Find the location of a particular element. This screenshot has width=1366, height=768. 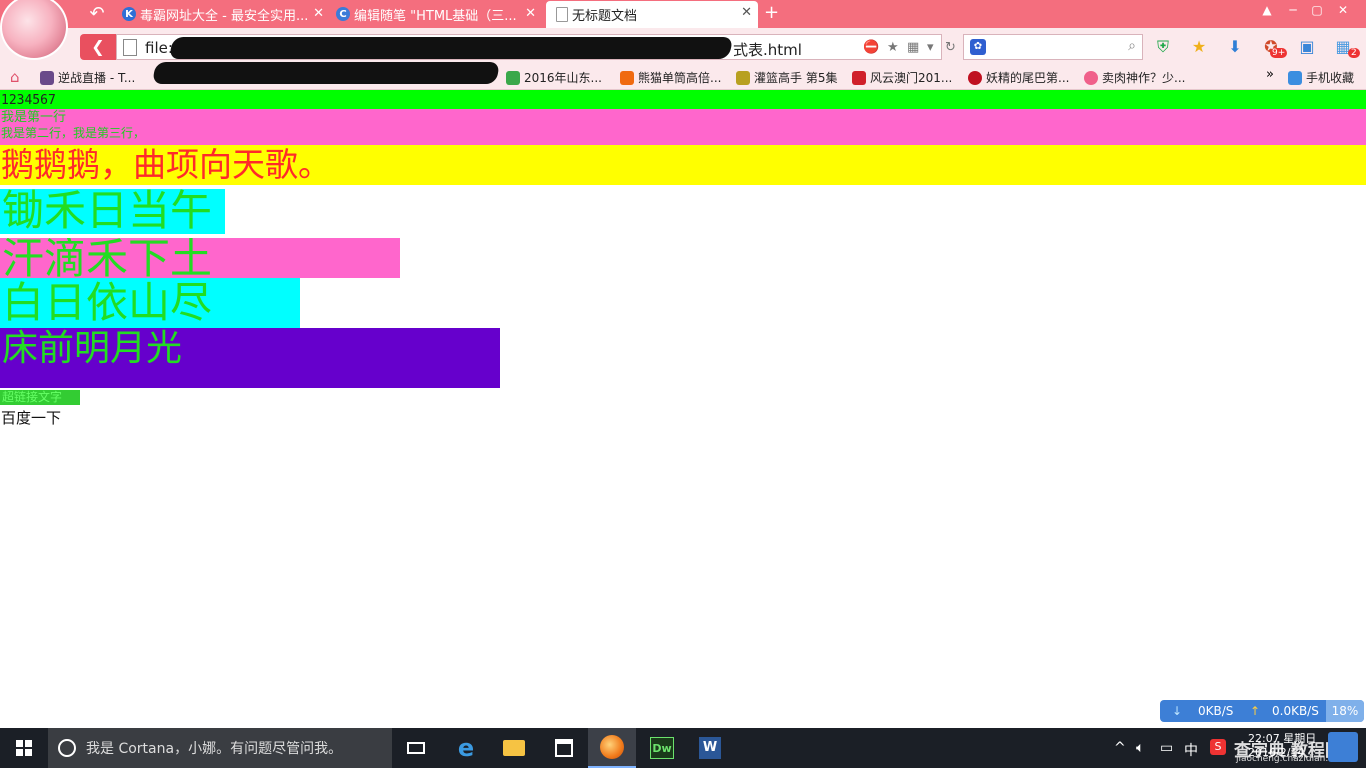

store-icon is located at coordinates (564, 748).